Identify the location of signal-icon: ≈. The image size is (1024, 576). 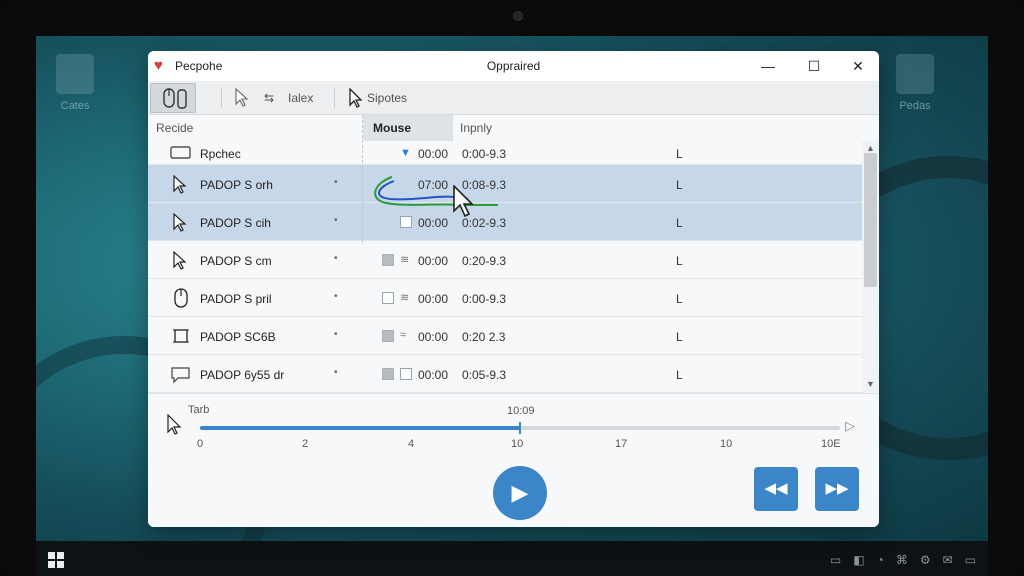
(403, 335).